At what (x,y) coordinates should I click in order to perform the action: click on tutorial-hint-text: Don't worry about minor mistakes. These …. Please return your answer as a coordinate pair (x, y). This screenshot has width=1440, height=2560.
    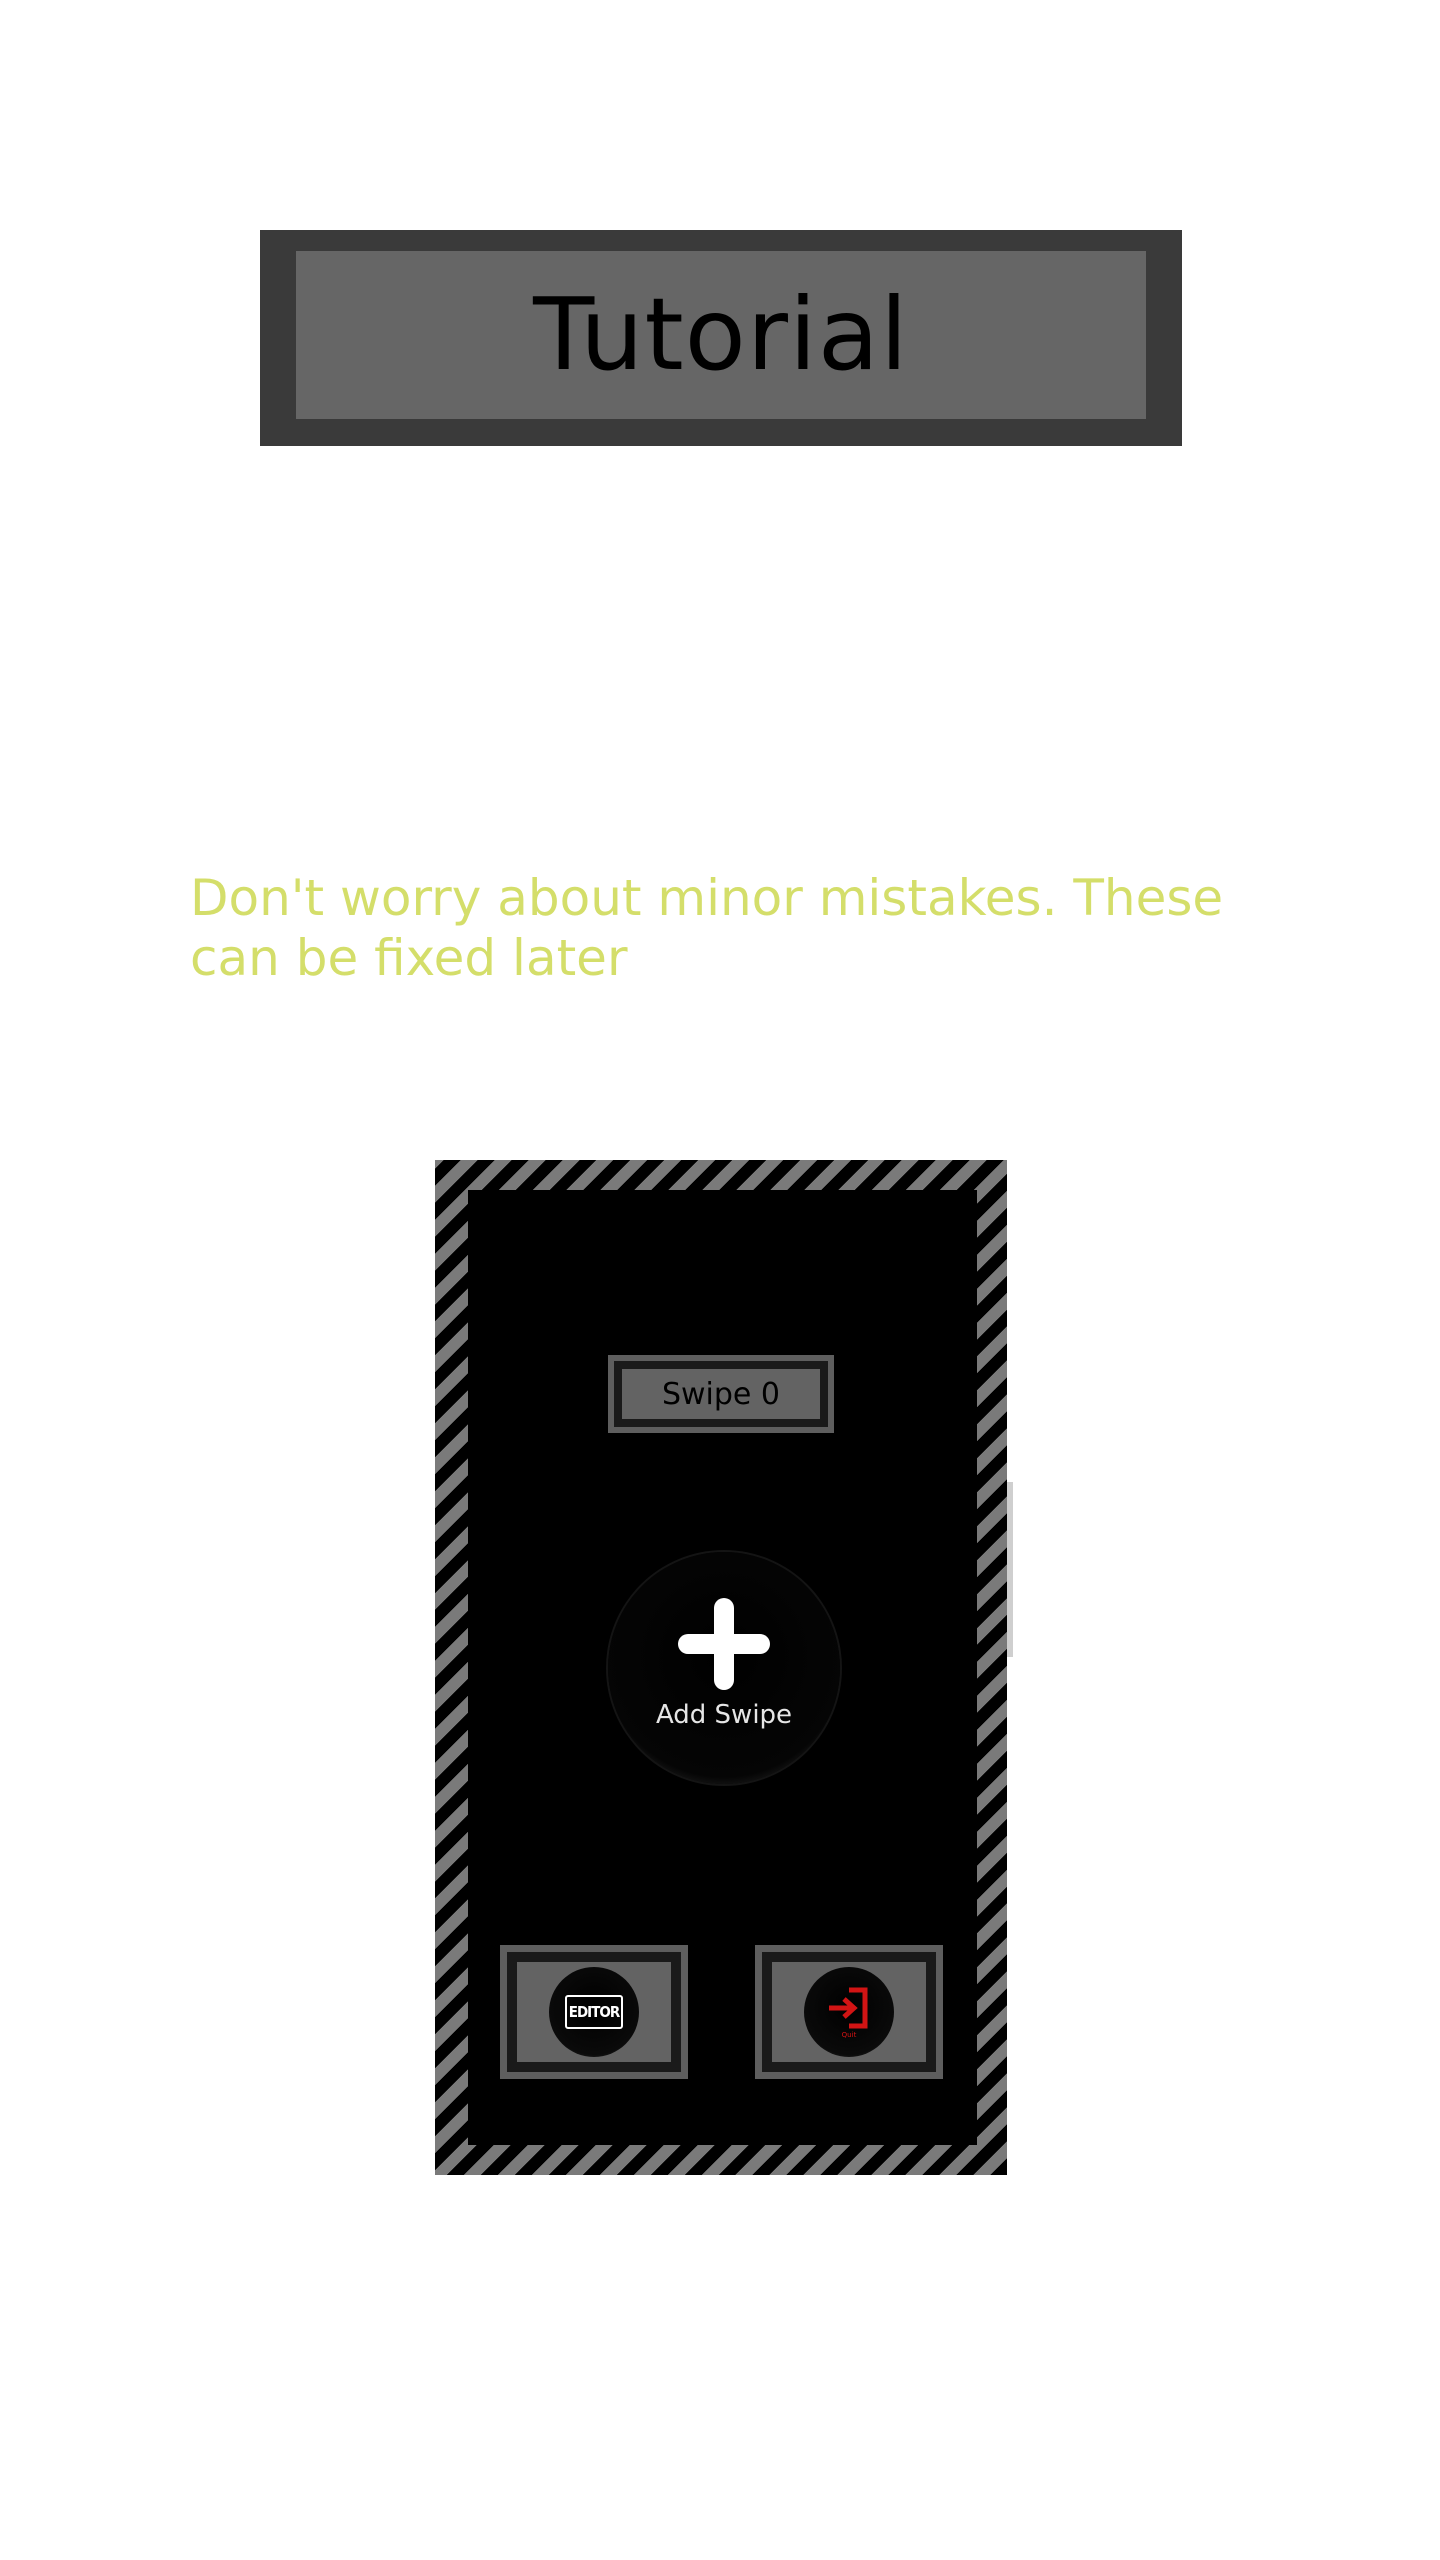
    Looking at the image, I should click on (707, 928).